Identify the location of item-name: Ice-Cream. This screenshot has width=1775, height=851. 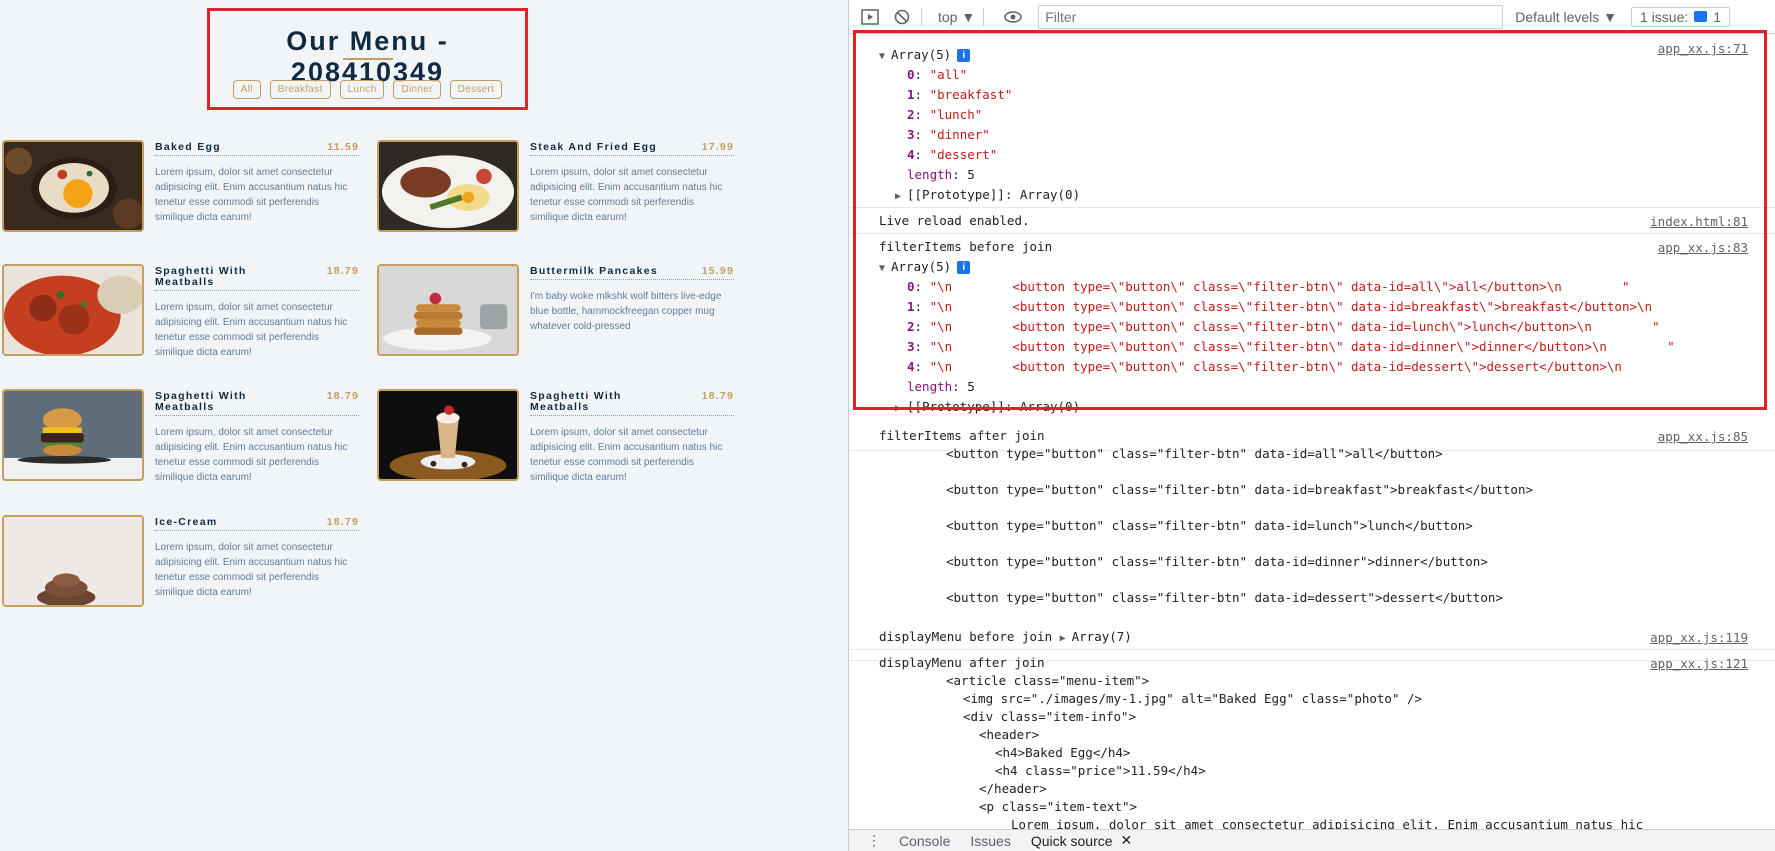
(186, 522).